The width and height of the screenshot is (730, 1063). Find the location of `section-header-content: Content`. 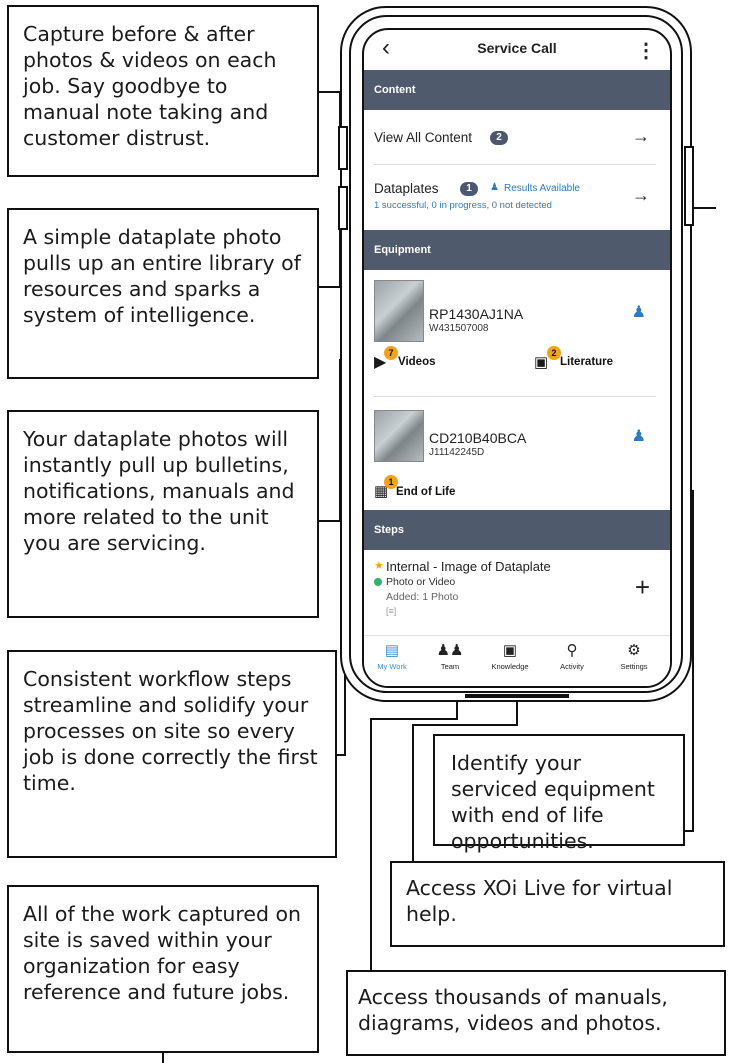

section-header-content: Content is located at coordinates (517, 90).